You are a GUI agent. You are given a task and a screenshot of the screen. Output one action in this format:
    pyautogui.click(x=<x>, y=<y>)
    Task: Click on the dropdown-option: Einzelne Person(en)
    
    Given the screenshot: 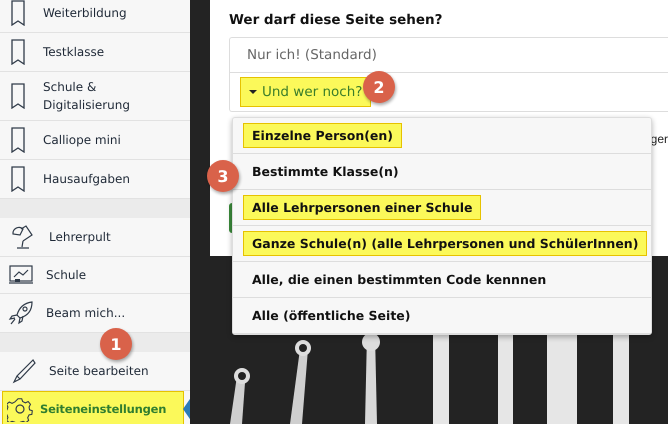 What is the action you would take?
    pyautogui.click(x=322, y=135)
    